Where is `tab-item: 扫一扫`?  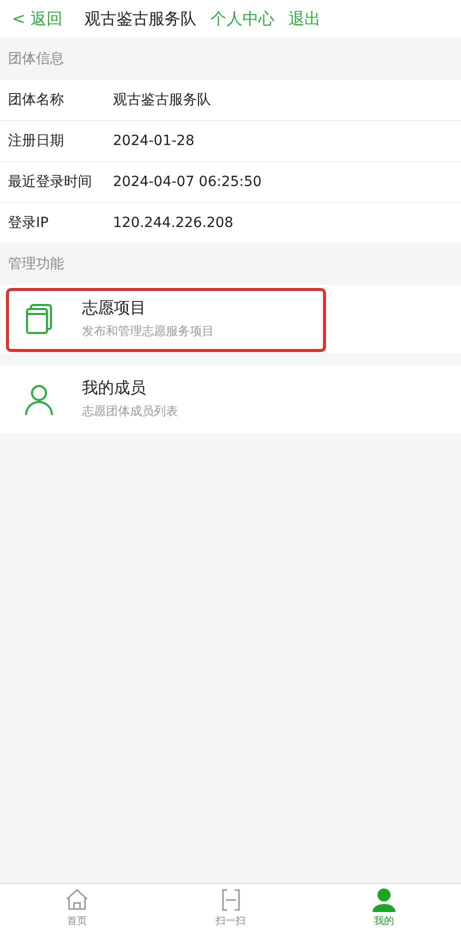 tab-item: 扫一扫 is located at coordinates (231, 906).